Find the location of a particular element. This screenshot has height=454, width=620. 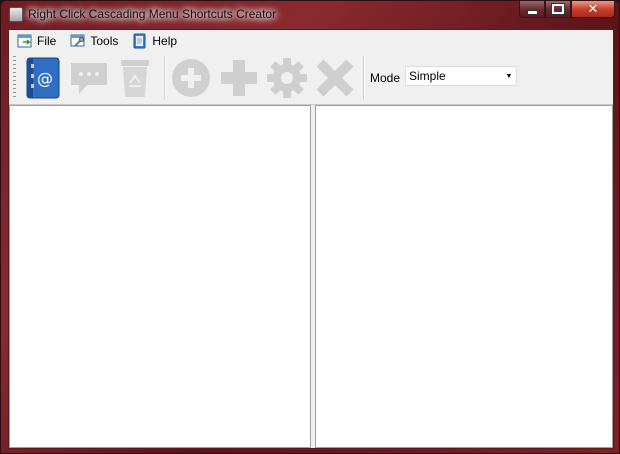

settings-button is located at coordinates (287, 78).